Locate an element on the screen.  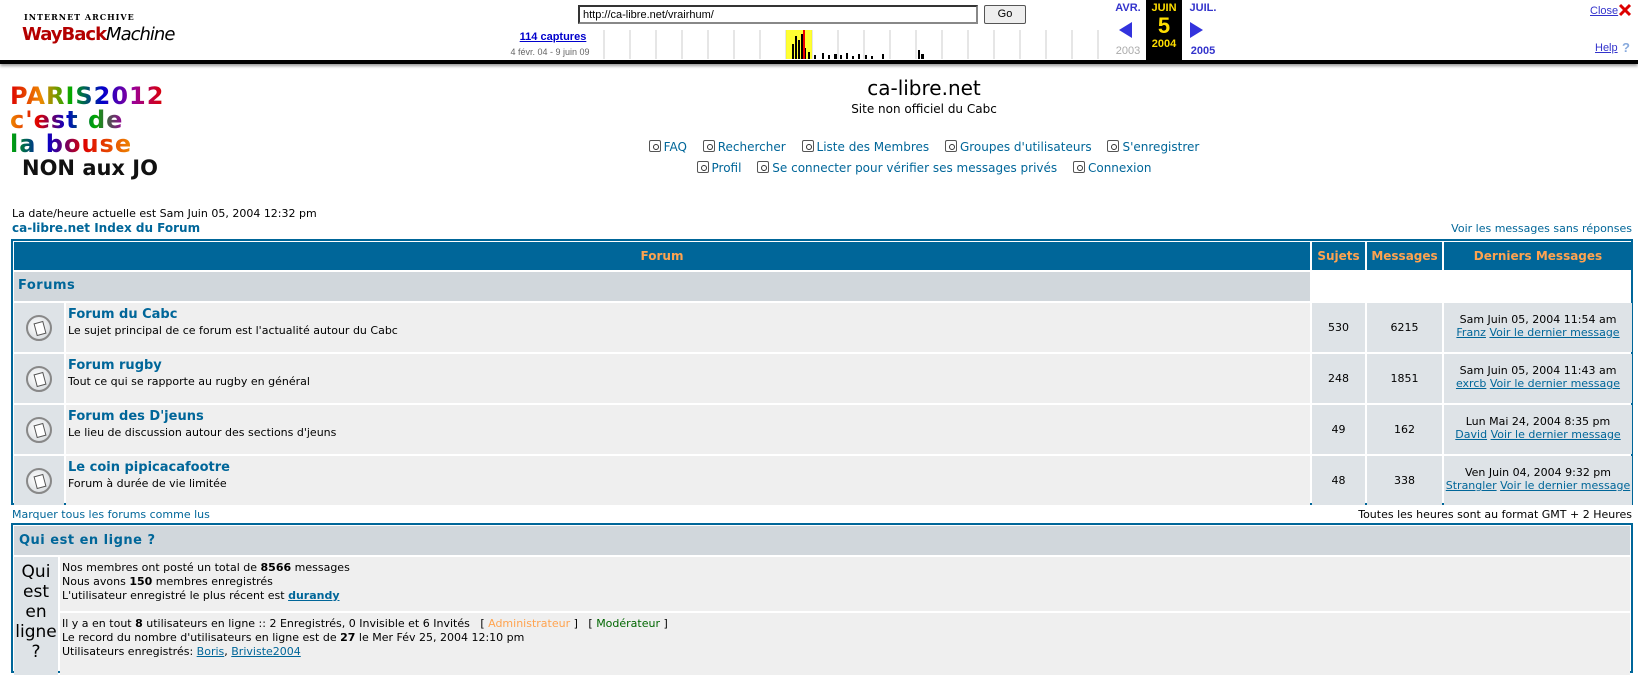
capture-sparkline is located at coordinates (847, 44).